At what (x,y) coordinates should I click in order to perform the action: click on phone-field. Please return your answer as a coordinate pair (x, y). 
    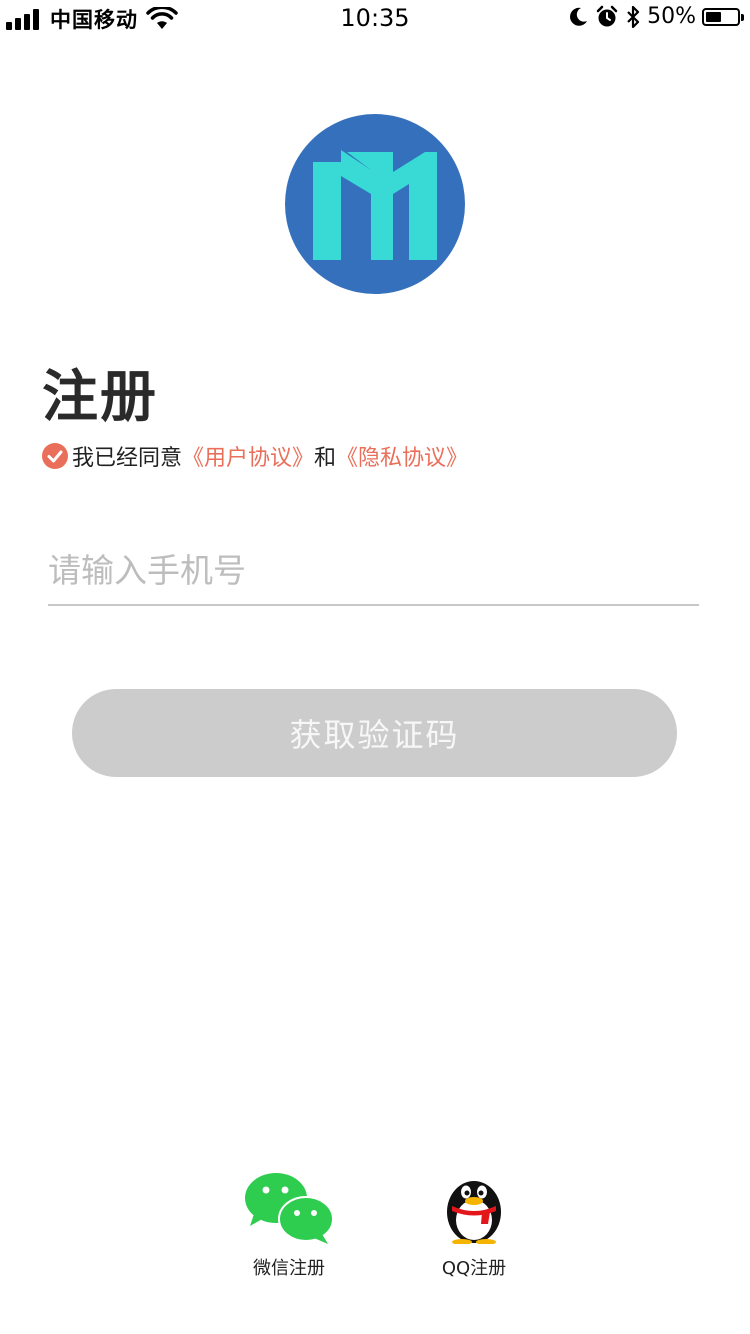
    Looking at the image, I should click on (373, 573).